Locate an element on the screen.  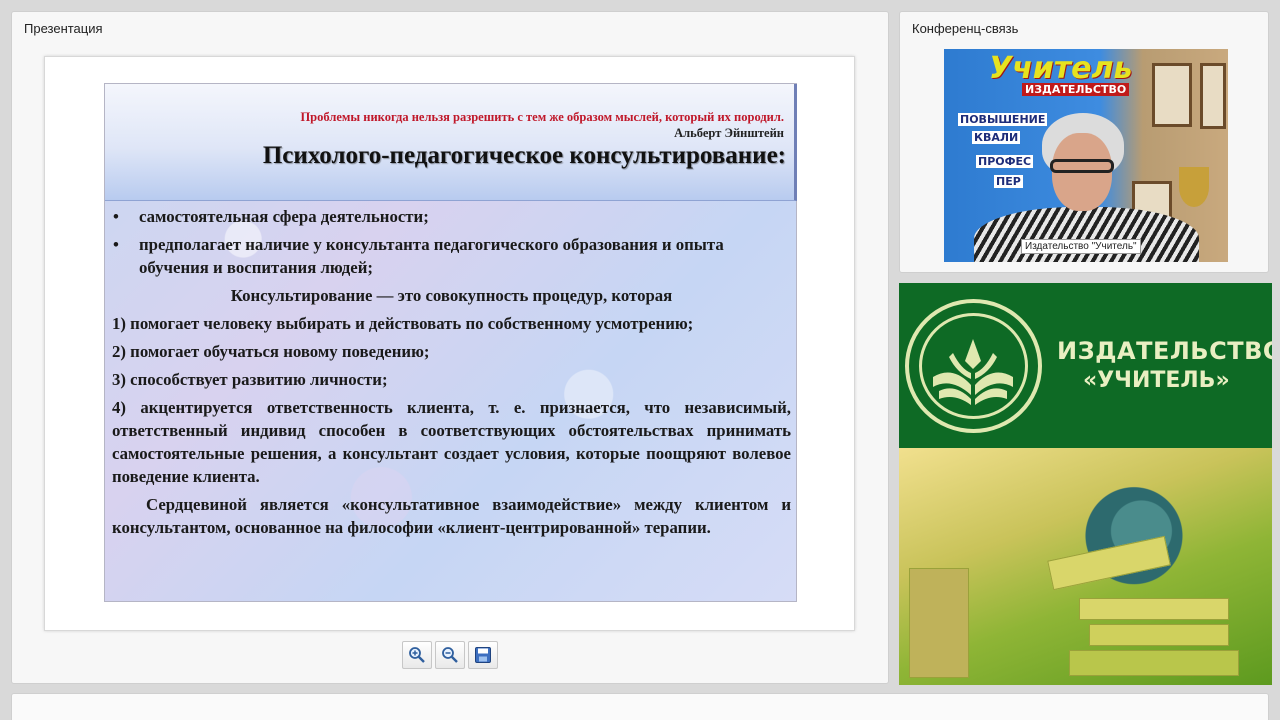
publisher-logo is located at coordinates (973, 366).